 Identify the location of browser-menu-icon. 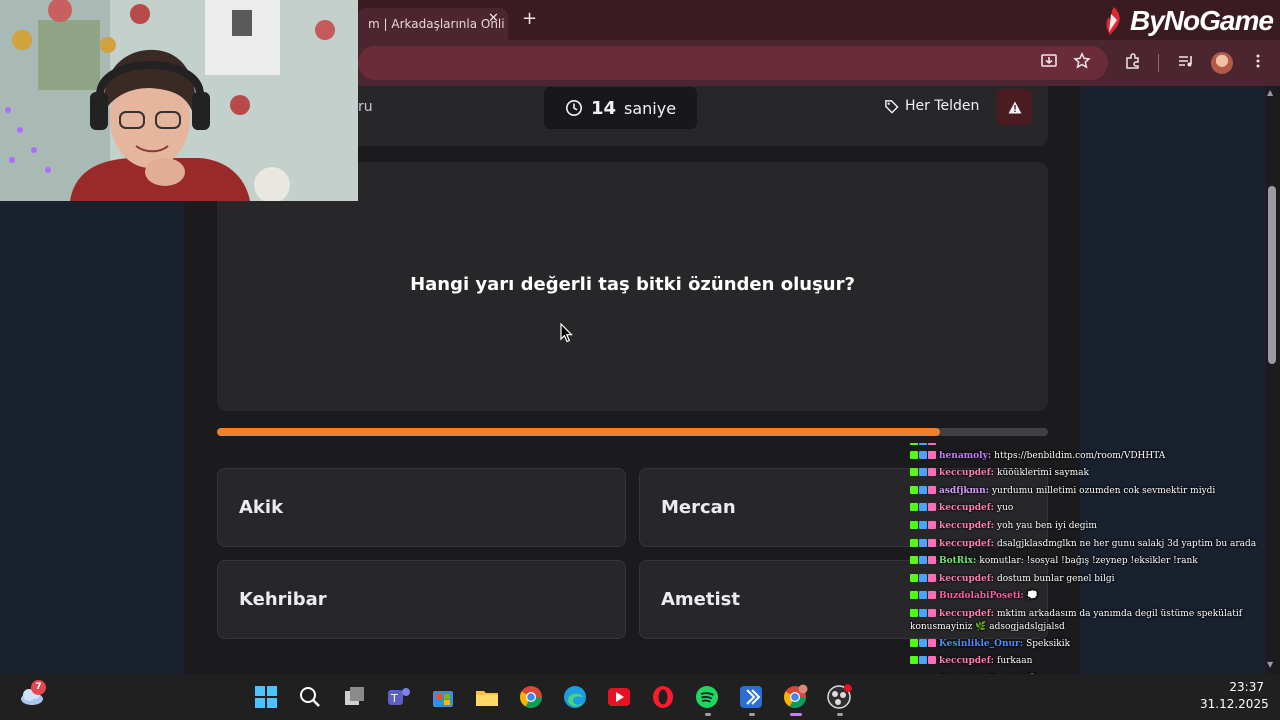
(1258, 63).